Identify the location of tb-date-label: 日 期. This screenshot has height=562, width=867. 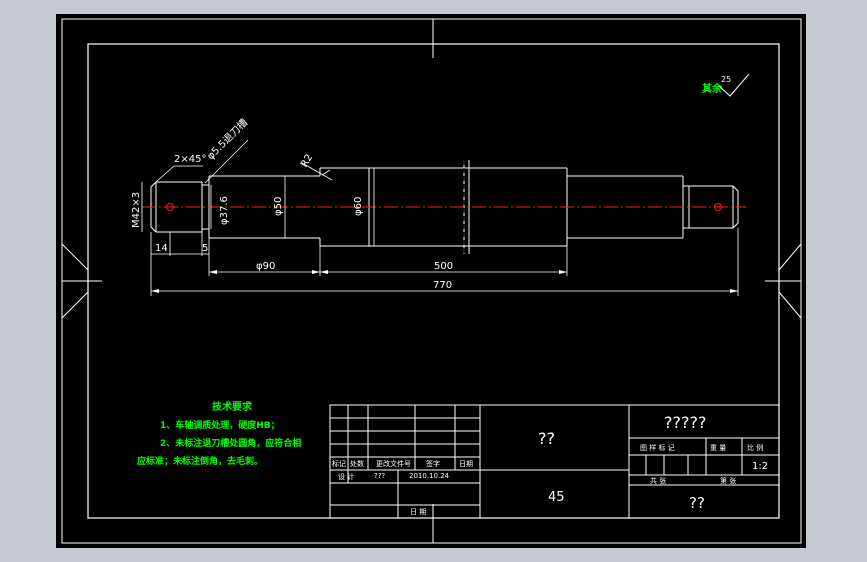
(418, 512).